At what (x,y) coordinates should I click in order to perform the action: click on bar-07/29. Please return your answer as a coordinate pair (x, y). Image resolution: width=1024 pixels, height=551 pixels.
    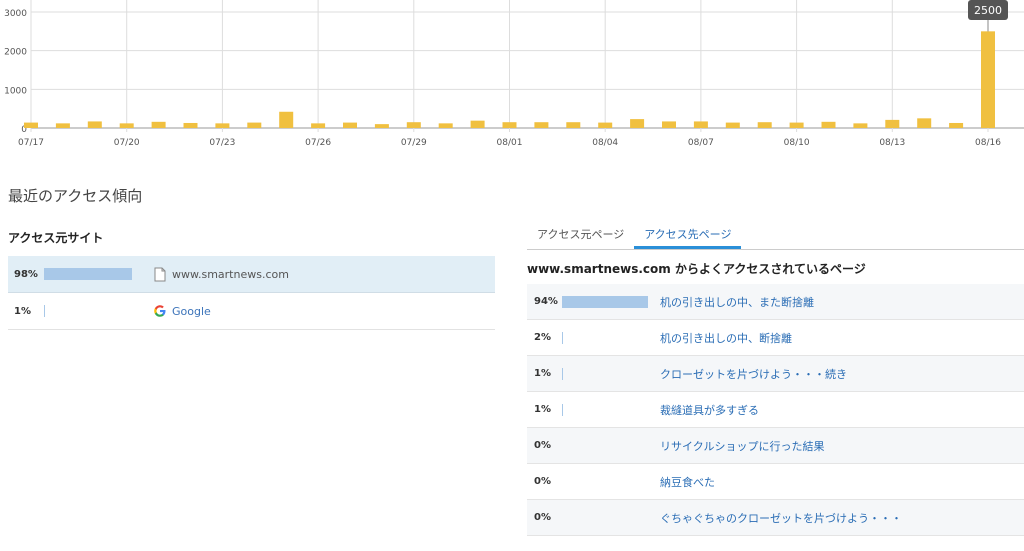
    Looking at the image, I should click on (413, 125).